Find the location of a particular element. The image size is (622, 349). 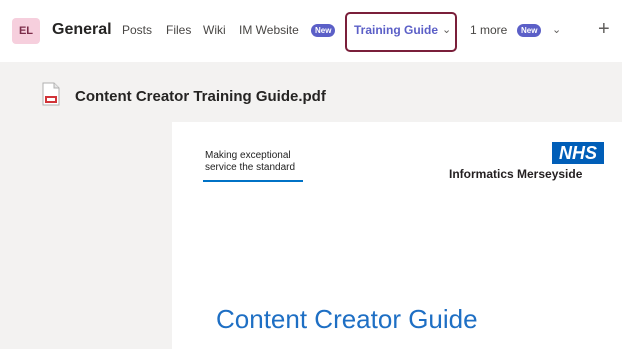

organisation-name: Informatics Merseyside is located at coordinates (516, 174).